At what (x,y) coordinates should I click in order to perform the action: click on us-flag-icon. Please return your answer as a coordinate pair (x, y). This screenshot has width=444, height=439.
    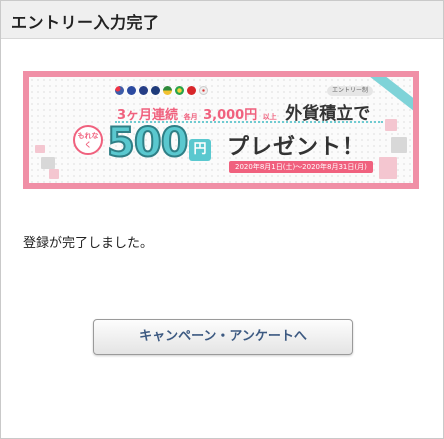
    Looking at the image, I should click on (119, 90).